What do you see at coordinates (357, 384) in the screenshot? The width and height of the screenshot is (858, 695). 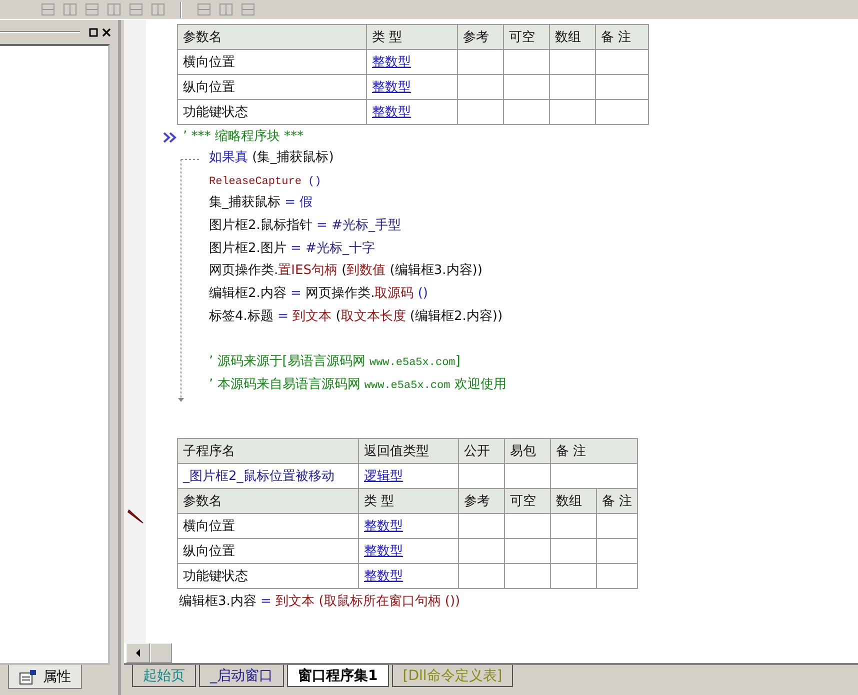 I see `code-line: ’ 本源码来自易语言源码网 www.e5a5x.com 欢迎使用` at bounding box center [357, 384].